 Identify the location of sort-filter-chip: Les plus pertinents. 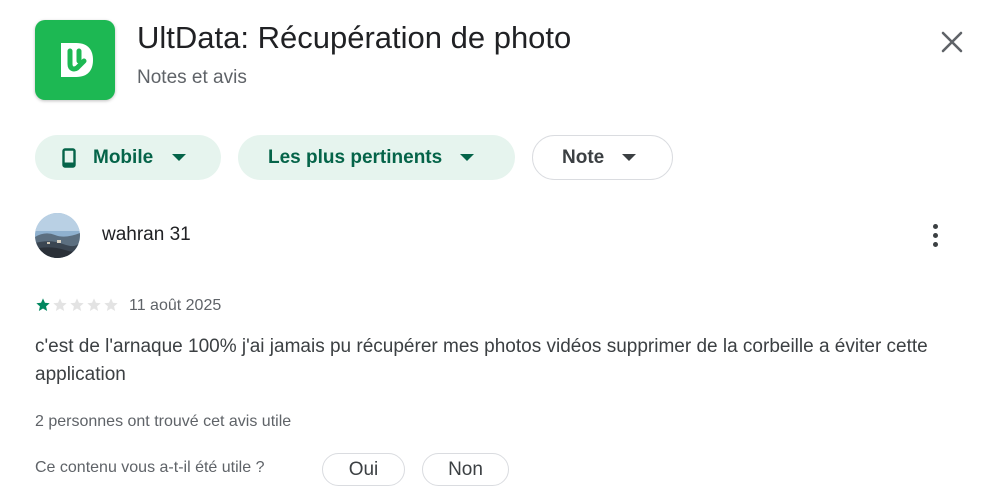
(376, 157).